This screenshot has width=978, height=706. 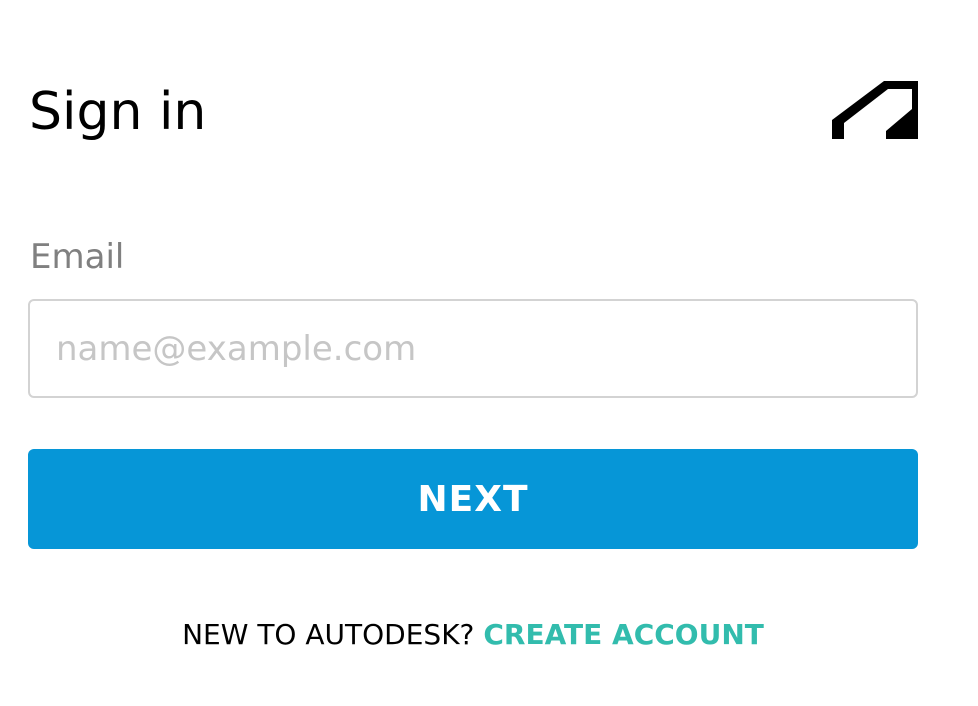 I want to click on page-title: Sign in, so click(x=118, y=112).